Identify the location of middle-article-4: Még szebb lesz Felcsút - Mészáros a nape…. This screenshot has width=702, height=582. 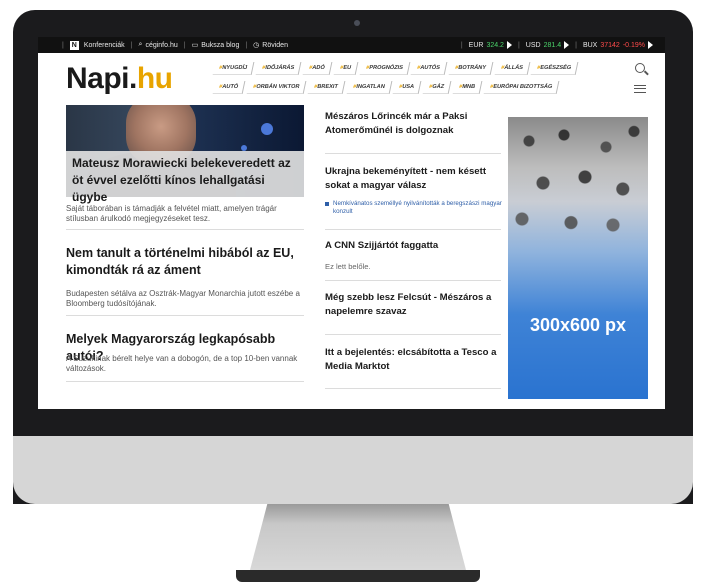
(415, 305).